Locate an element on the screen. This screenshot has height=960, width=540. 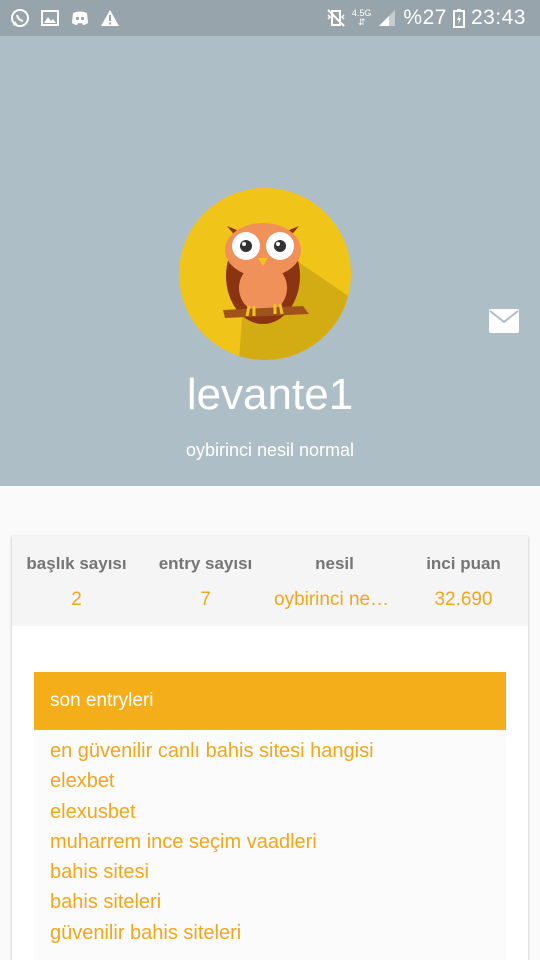
system-indicators: 4.5G ⇵ %27 23:43 is located at coordinates (426, 18).